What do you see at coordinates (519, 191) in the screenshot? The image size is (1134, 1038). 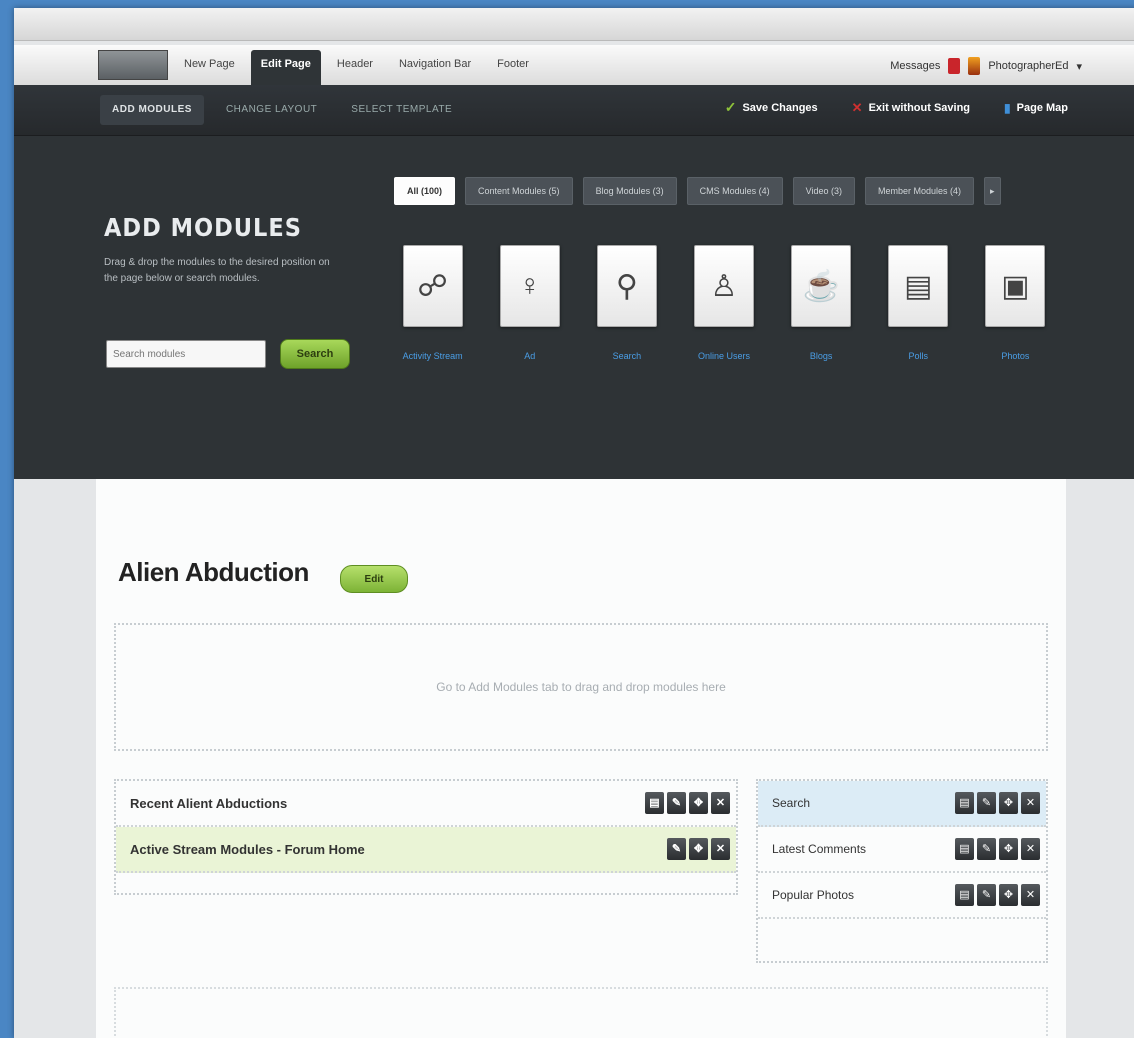 I see `filter-content-modules: Content Modules (5)` at bounding box center [519, 191].